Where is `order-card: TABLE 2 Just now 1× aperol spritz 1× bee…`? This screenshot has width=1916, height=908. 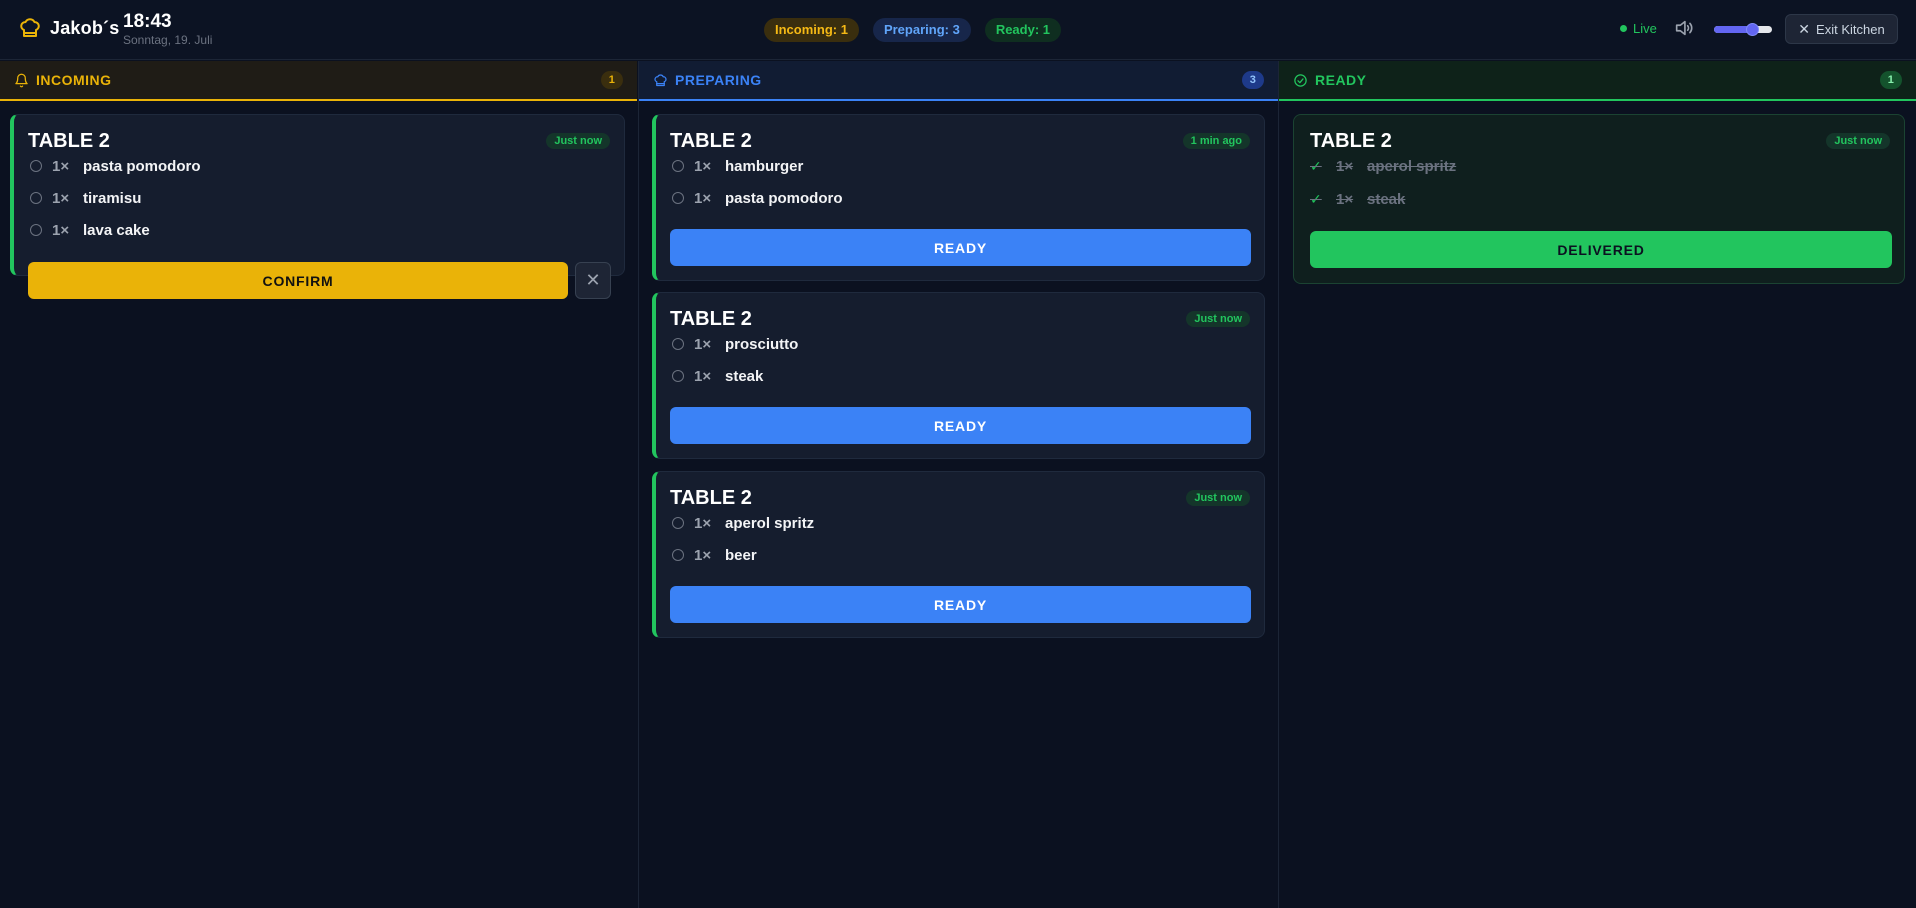 order-card: TABLE 2 Just now 1× aperol spritz 1× bee… is located at coordinates (958, 554).